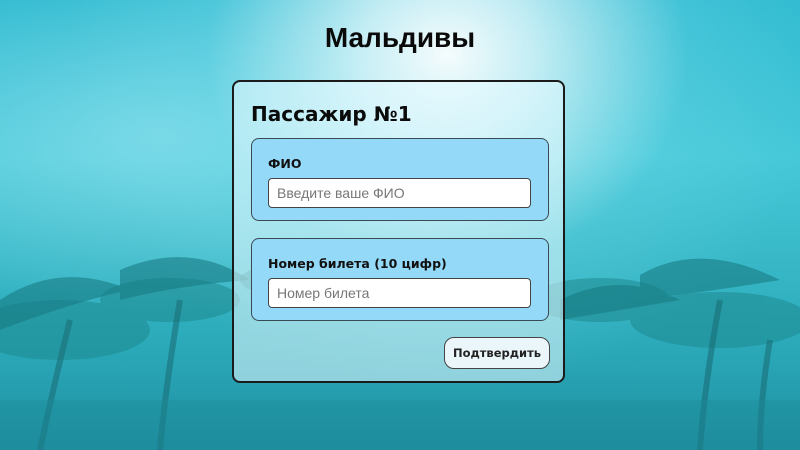 Image resolution: width=800 pixels, height=450 pixels. Describe the element at coordinates (497, 353) in the screenshot. I see `confirm-button: Подтвердить` at that location.